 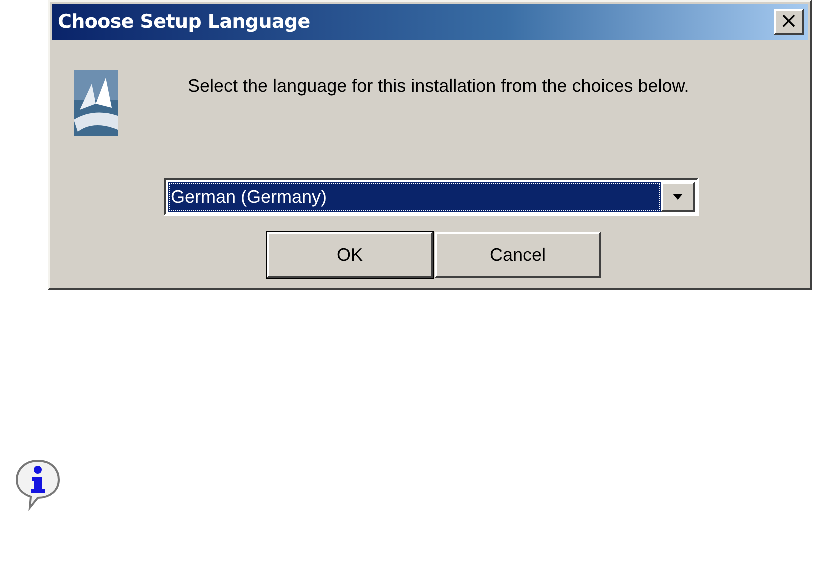 I want to click on selected-language: German (Germany), so click(x=414, y=197).